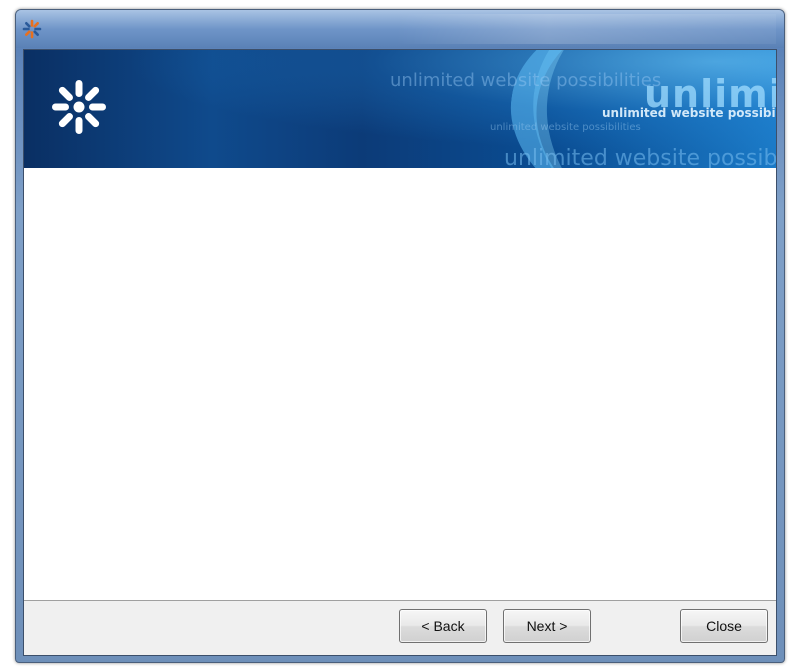 The image size is (800, 670). I want to click on banner-tagline-bottom: unlimited website possibilities, so click(640, 157).